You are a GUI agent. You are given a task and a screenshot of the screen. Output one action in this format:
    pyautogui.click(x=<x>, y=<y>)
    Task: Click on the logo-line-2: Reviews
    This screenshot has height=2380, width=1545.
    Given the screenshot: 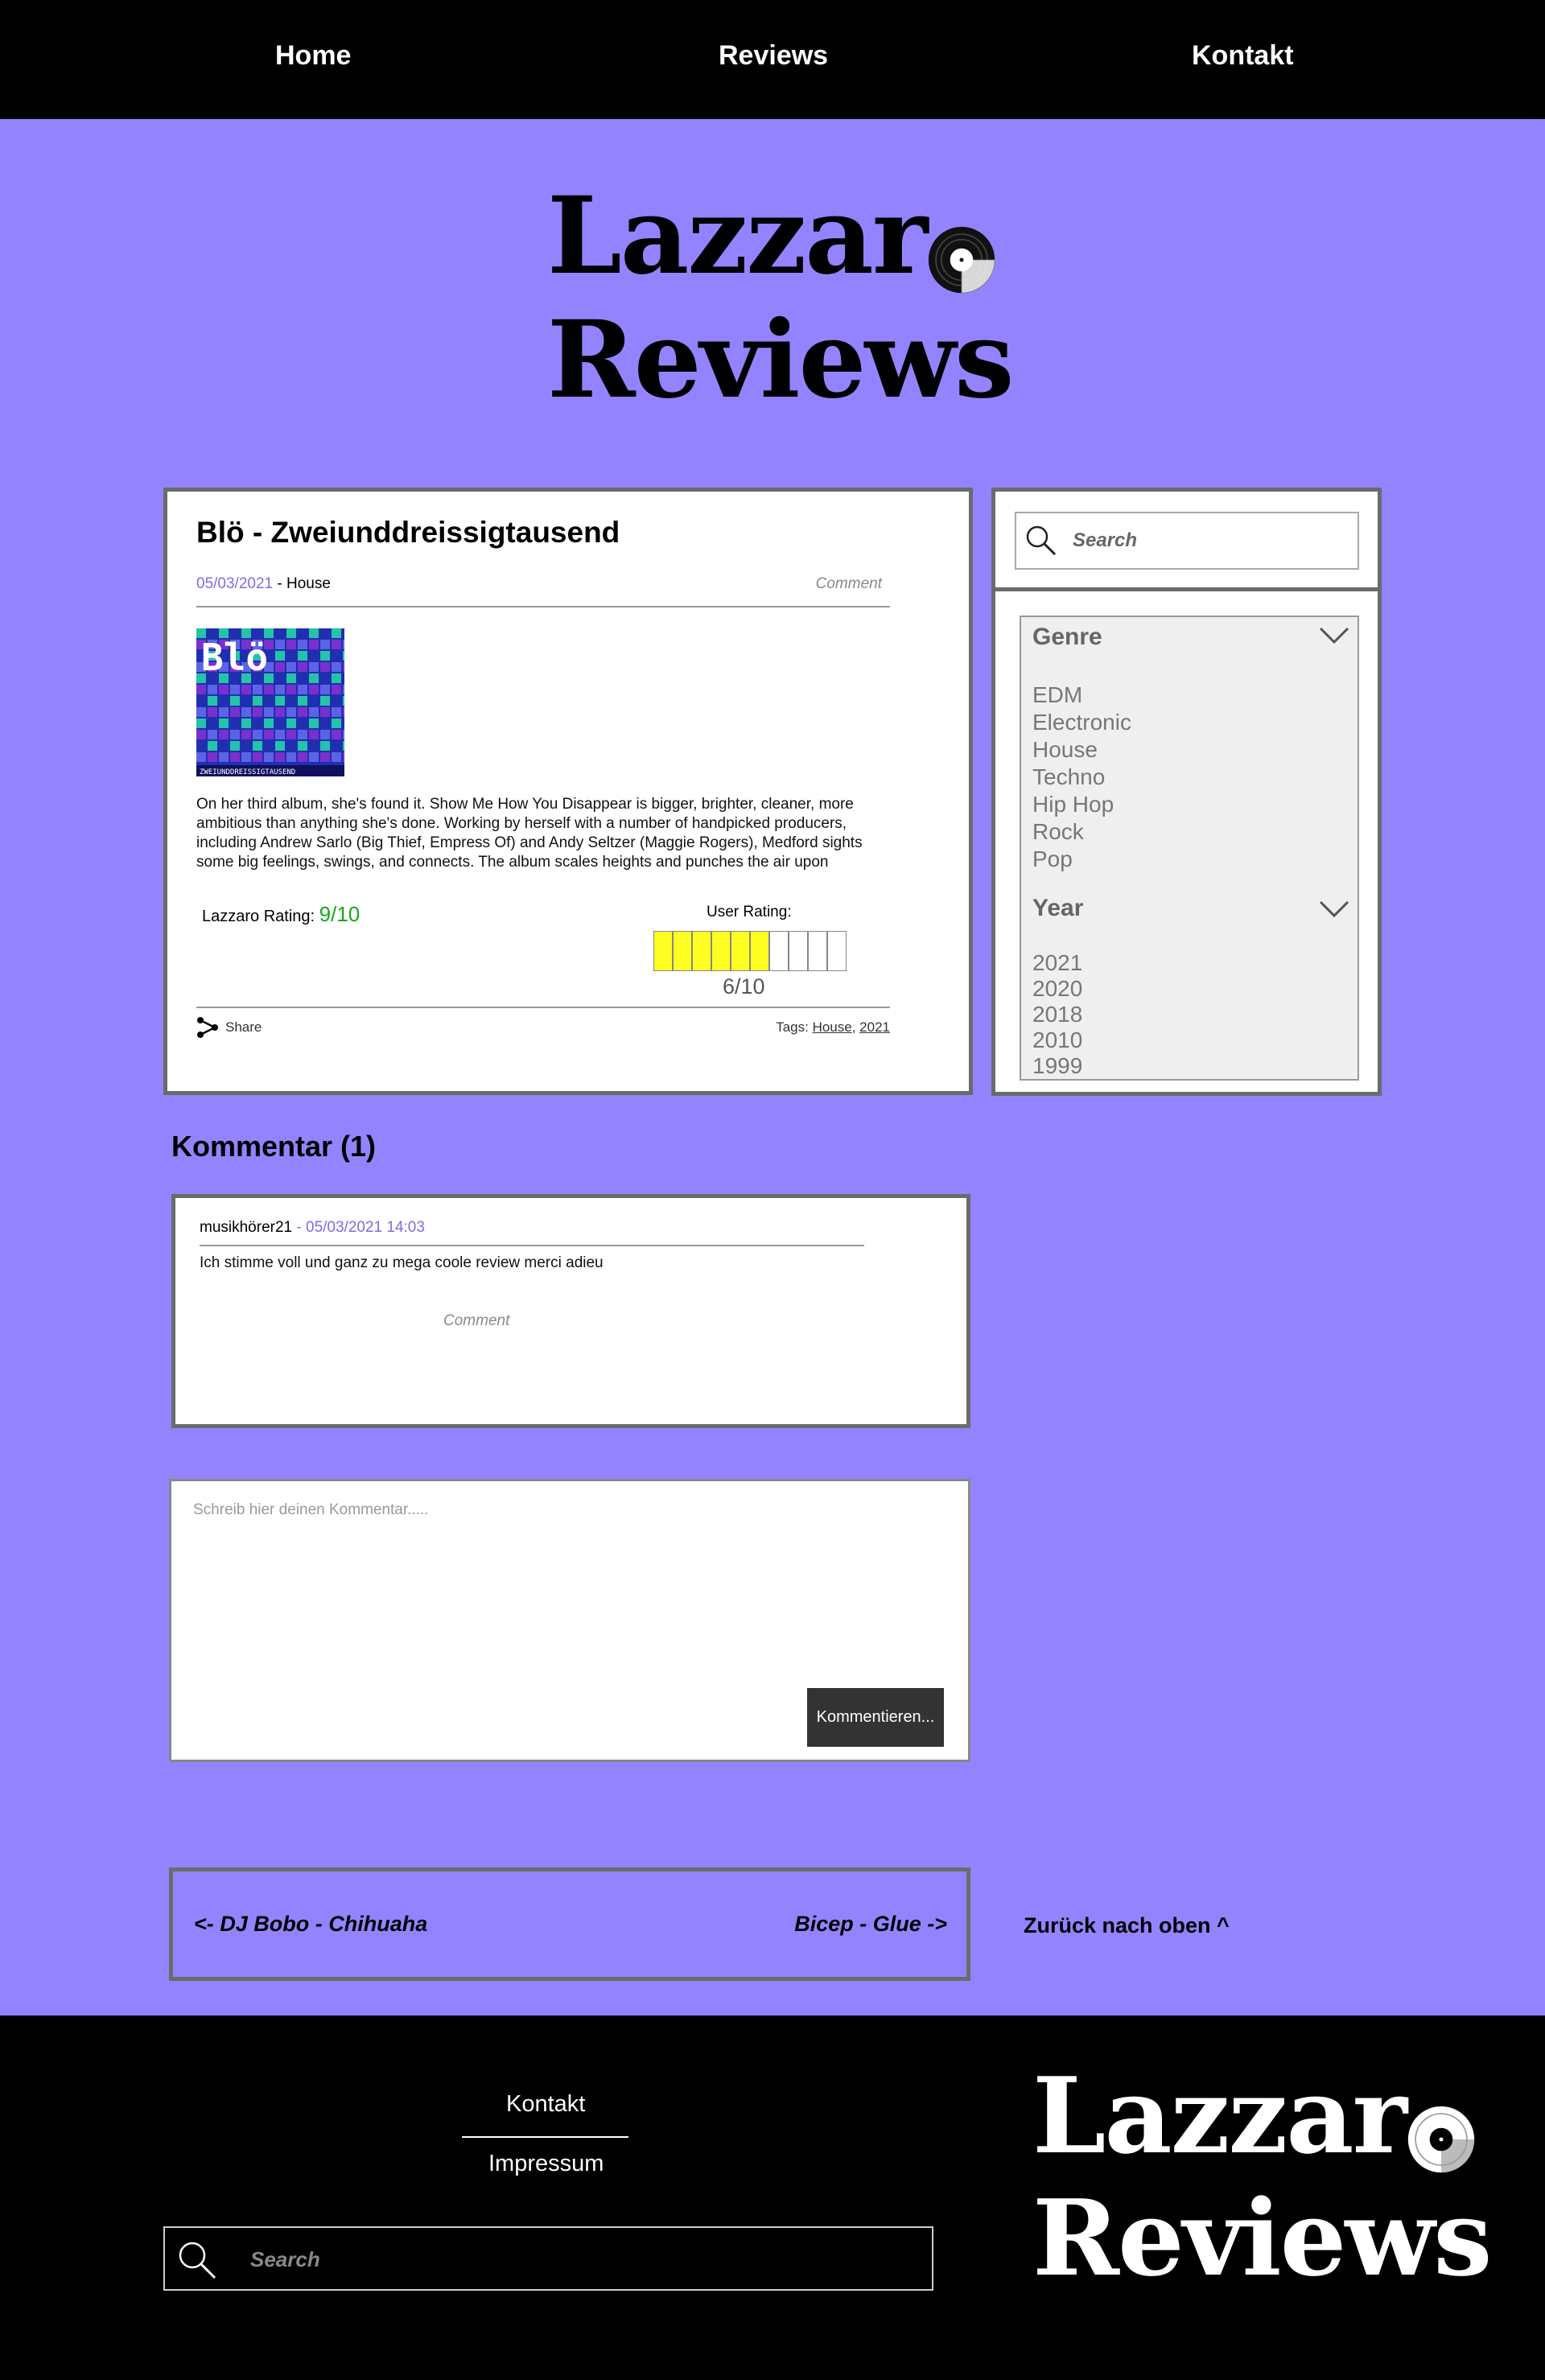 What is the action you would take?
    pyautogui.click(x=780, y=360)
    